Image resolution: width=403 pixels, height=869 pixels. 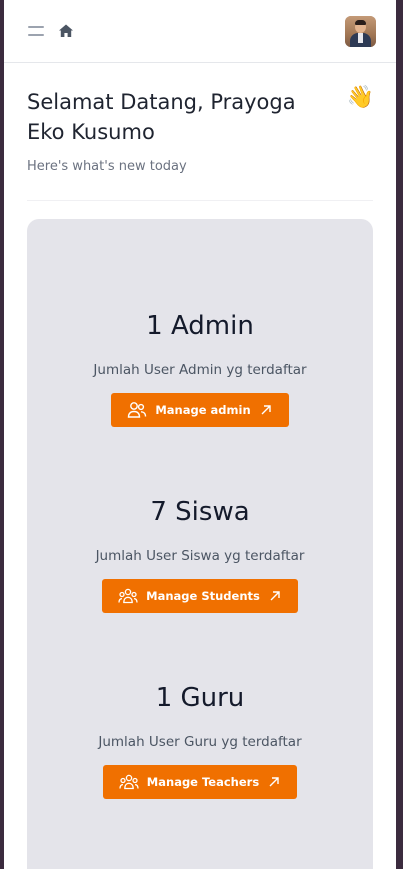 What do you see at coordinates (200, 698) in the screenshot?
I see `stat-value: 1 Guru` at bounding box center [200, 698].